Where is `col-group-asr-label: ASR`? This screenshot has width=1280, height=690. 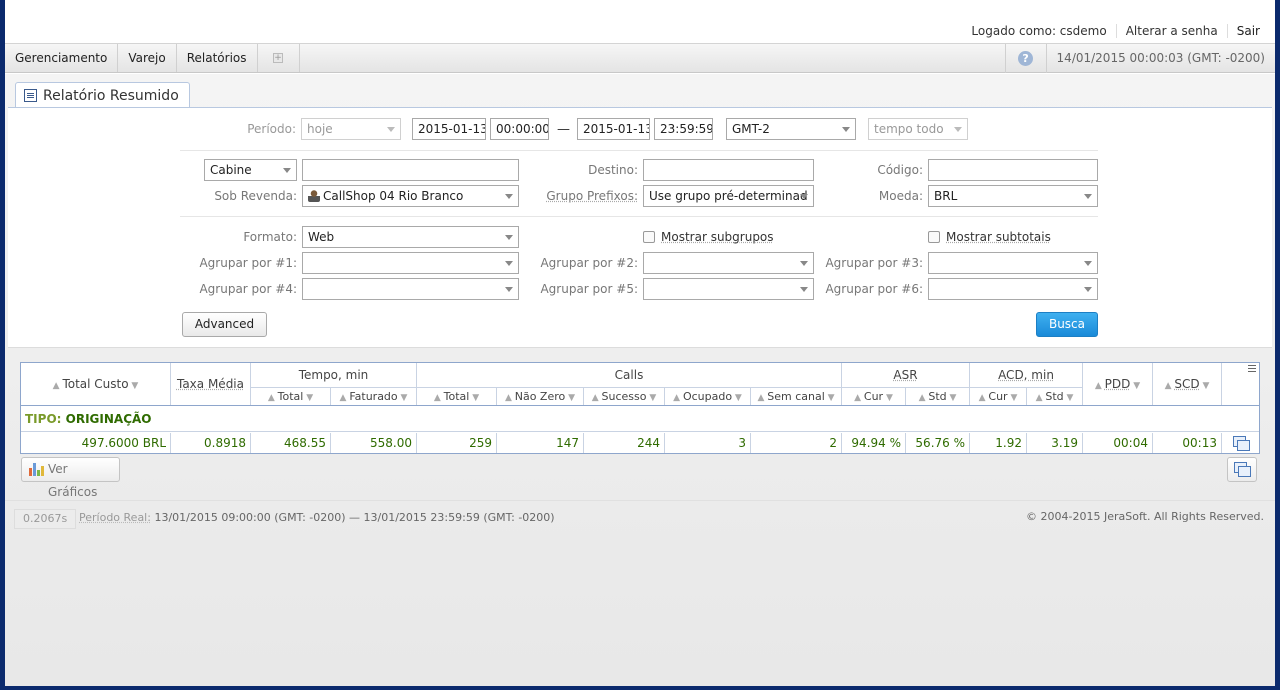
col-group-asr-label: ASR is located at coordinates (905, 375).